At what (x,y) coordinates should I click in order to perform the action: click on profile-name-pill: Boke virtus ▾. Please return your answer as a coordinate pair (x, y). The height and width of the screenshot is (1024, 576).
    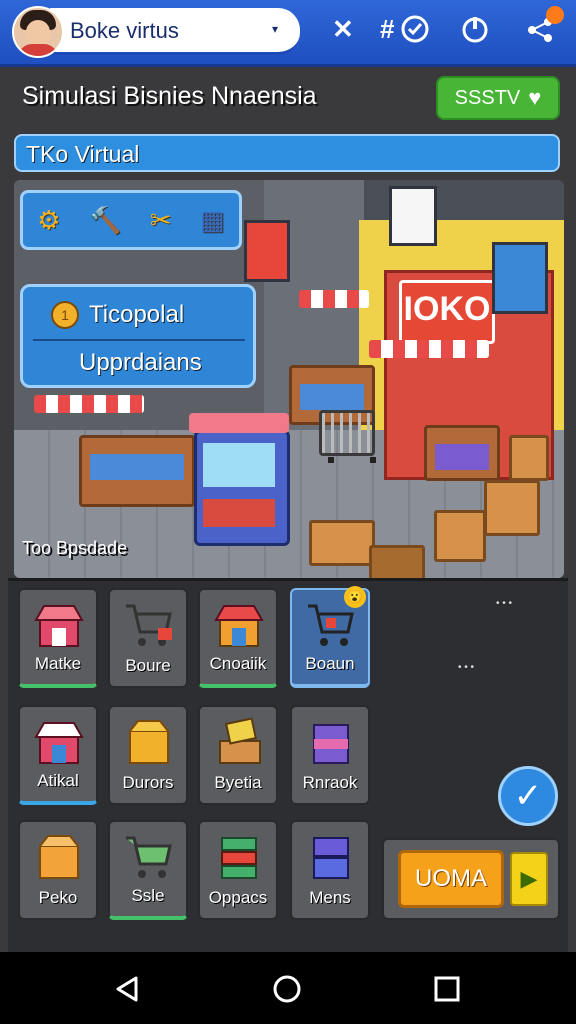
    Looking at the image, I should click on (175, 31).